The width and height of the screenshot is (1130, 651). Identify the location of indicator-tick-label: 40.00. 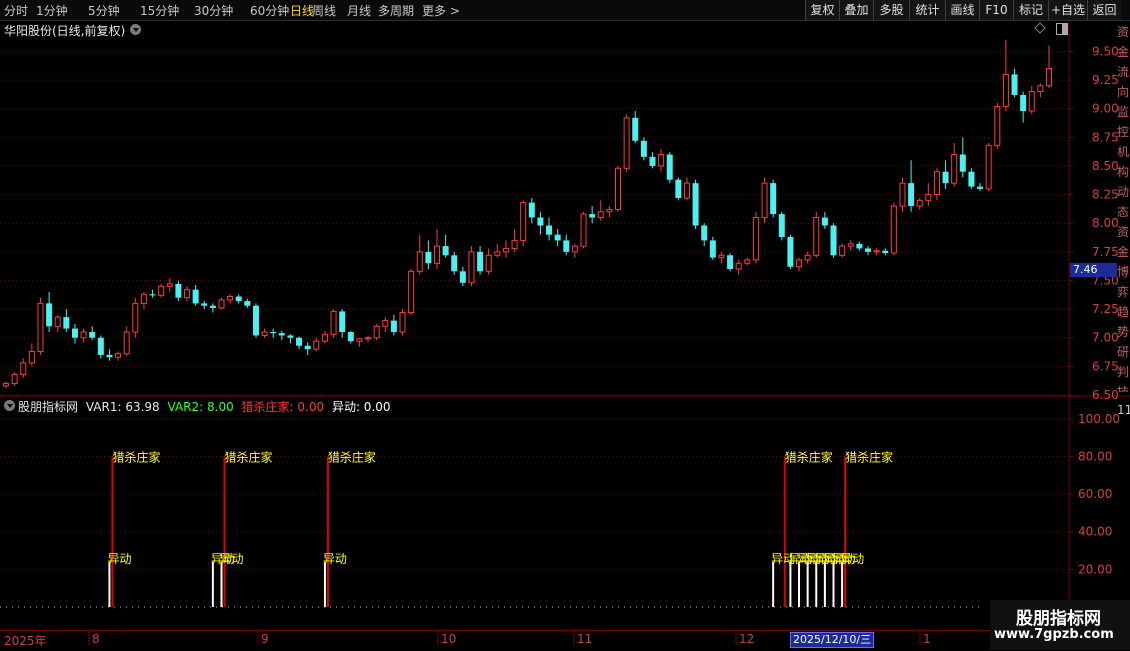
(1095, 532).